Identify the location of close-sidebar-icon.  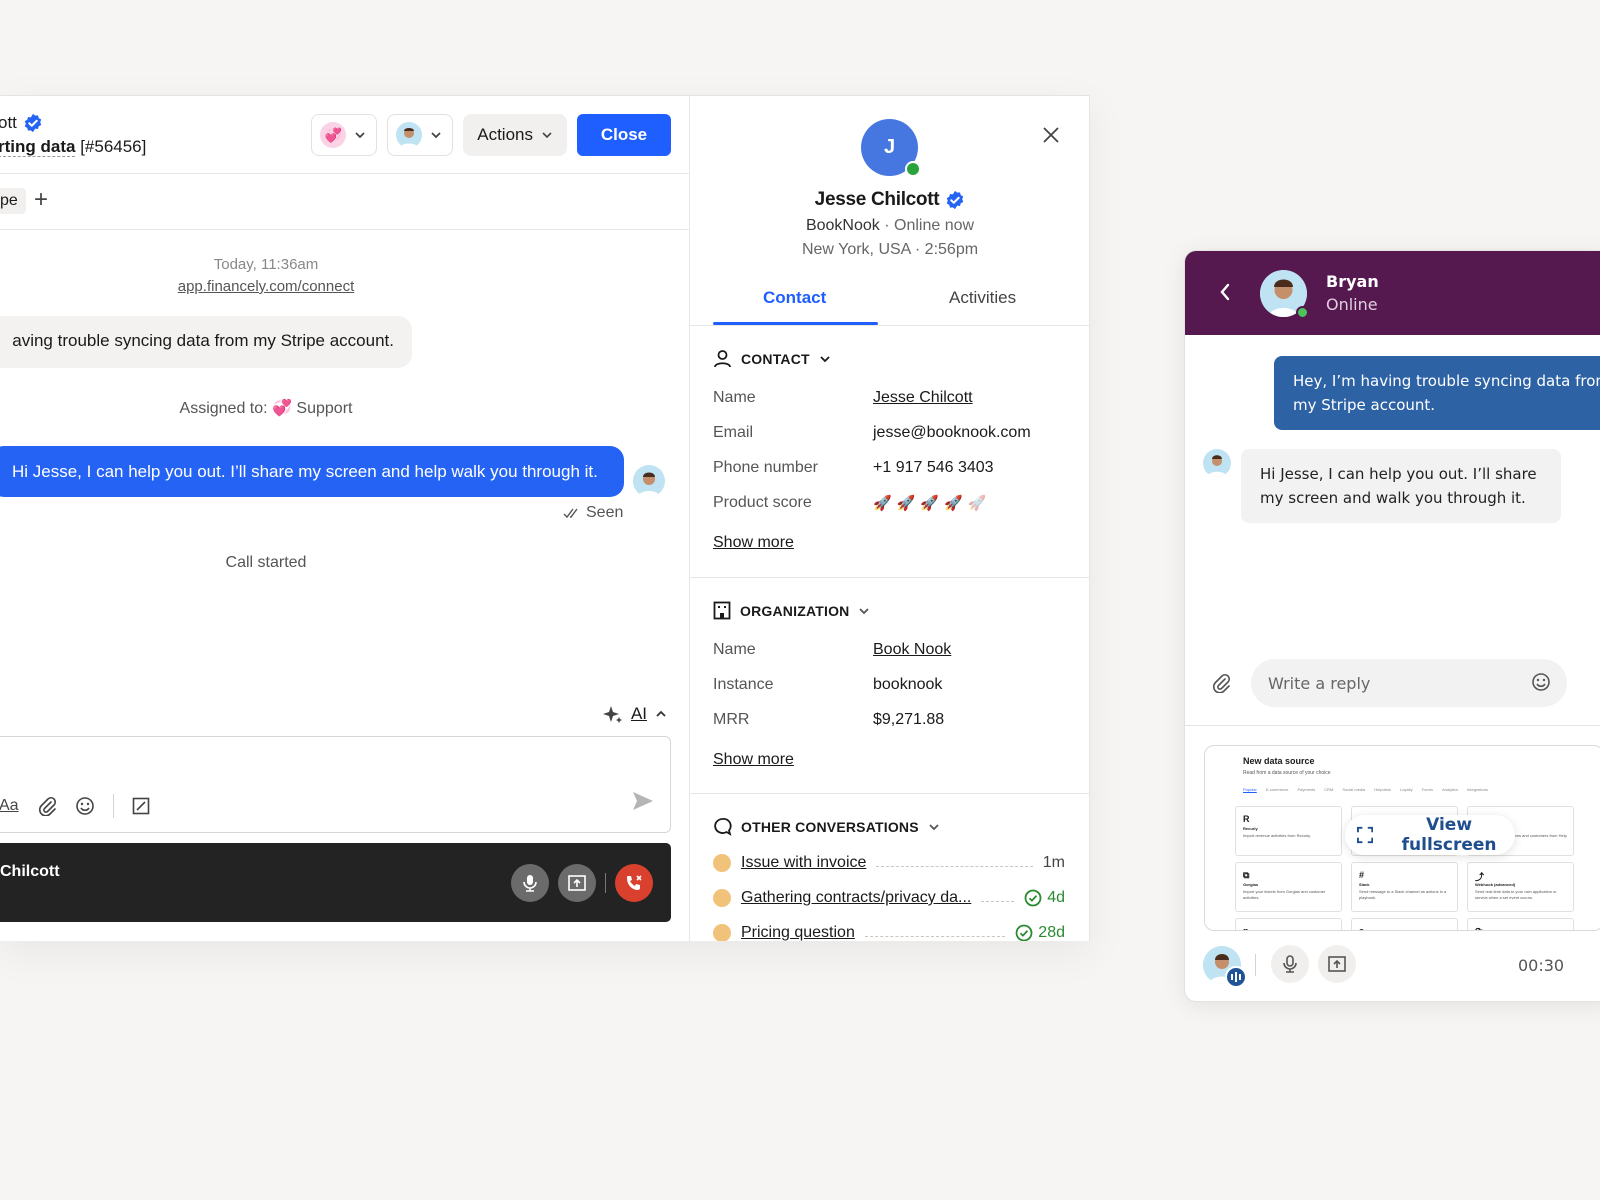
(1051, 137).